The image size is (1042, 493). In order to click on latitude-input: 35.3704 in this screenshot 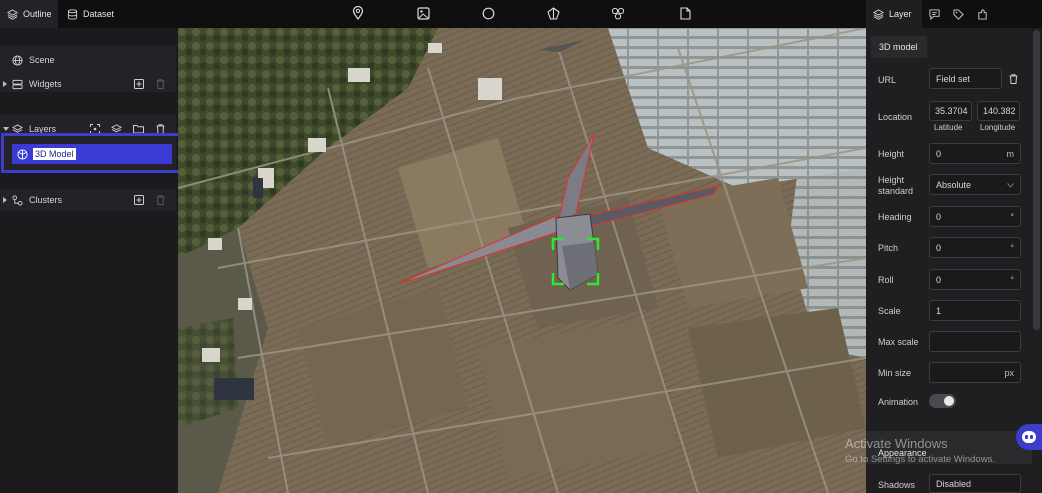, I will do `click(950, 111)`.